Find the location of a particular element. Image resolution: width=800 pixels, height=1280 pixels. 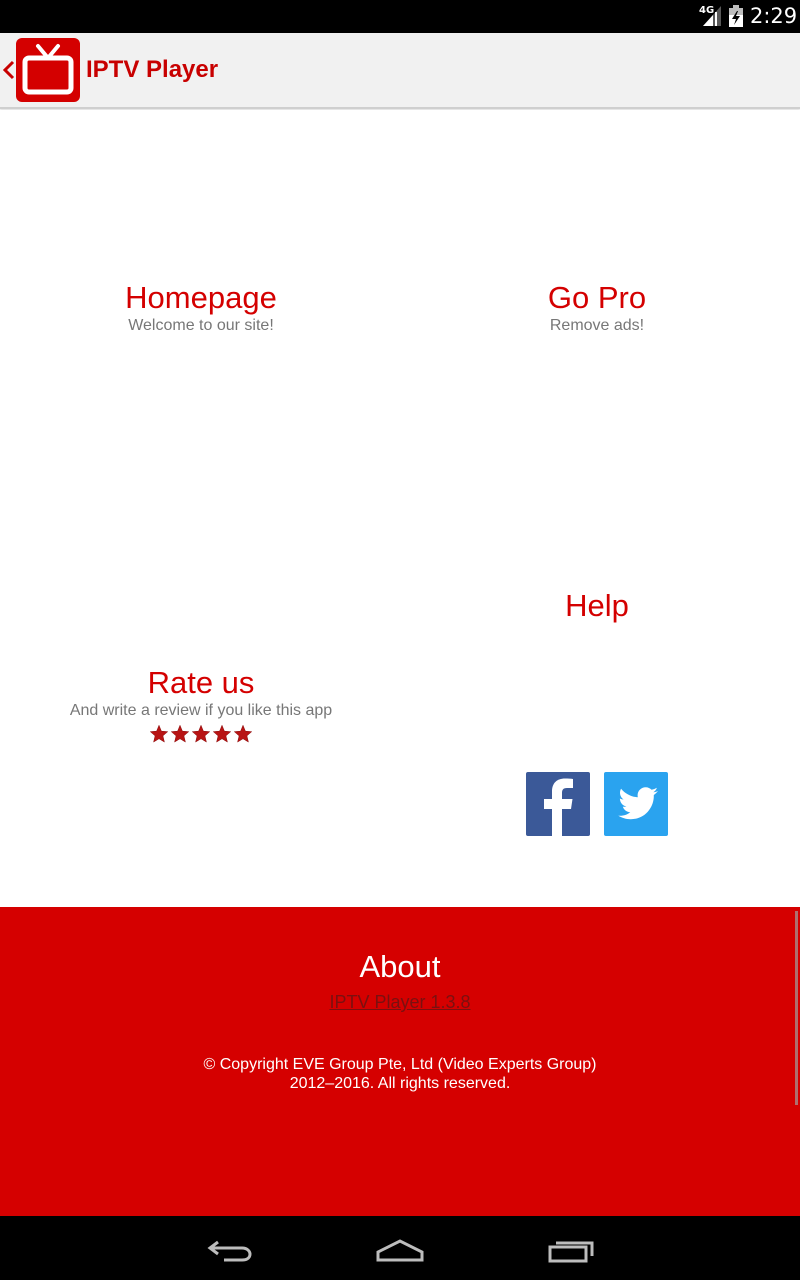

homepage-tile: Homepage Welcome to our site! is located at coordinates (201, 308).